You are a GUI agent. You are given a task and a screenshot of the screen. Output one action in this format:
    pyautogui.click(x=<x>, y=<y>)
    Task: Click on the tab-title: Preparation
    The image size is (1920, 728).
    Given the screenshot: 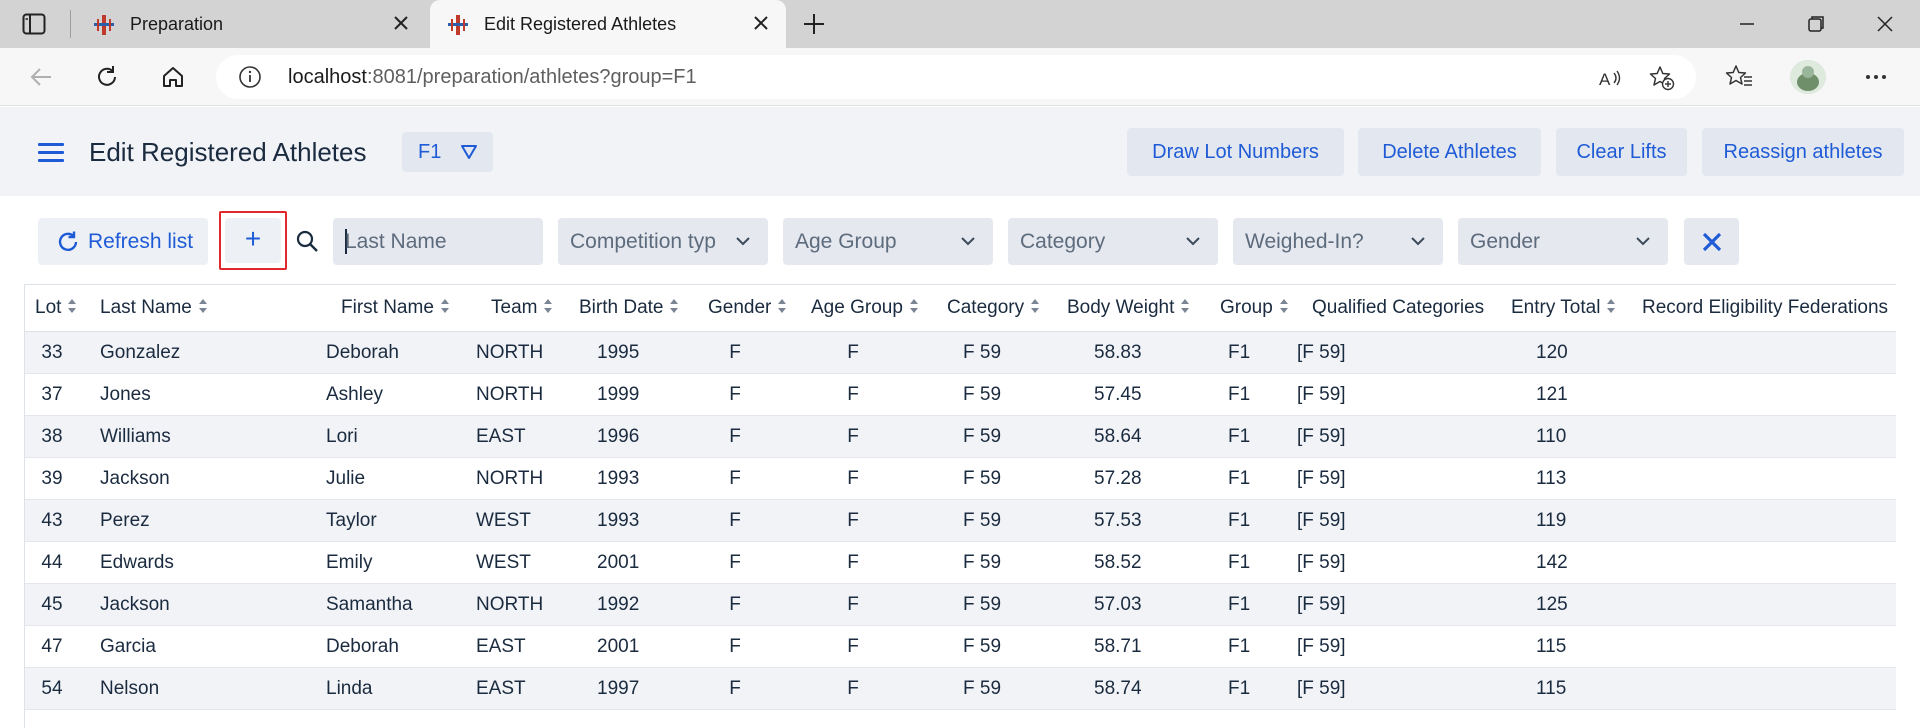 What is the action you would take?
    pyautogui.click(x=177, y=24)
    